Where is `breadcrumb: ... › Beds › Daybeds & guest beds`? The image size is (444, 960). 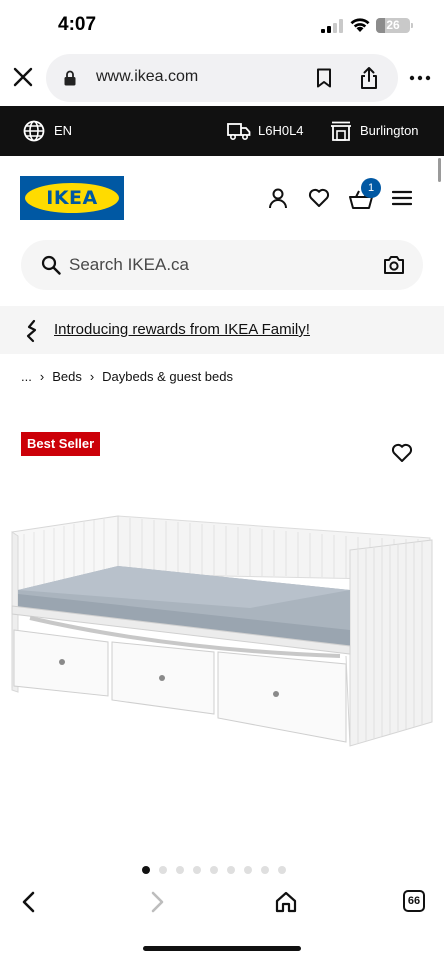
breadcrumb: ... › Beds › Daybeds & guest beds is located at coordinates (127, 376).